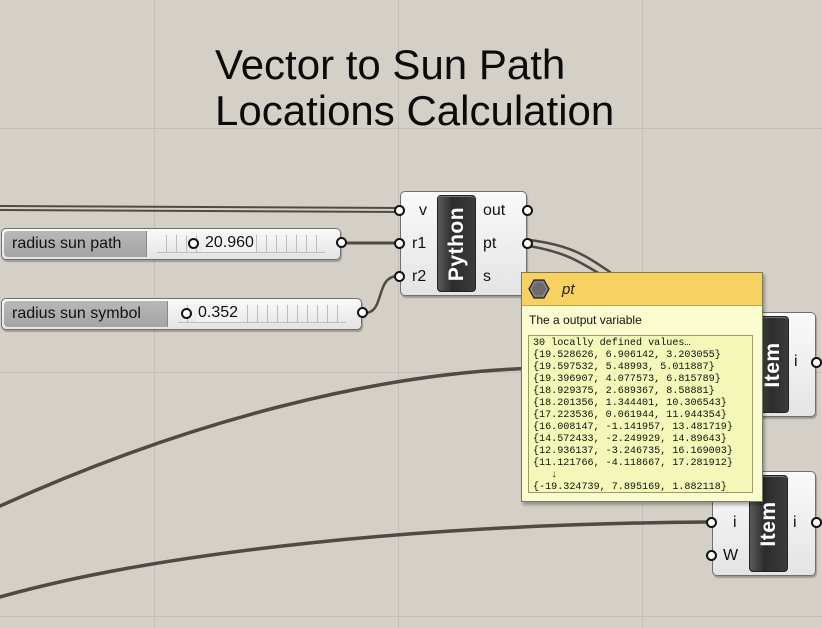 This screenshot has width=822, height=628. Describe the element at coordinates (568, 289) in the screenshot. I see `tooltip-title: pt` at that location.